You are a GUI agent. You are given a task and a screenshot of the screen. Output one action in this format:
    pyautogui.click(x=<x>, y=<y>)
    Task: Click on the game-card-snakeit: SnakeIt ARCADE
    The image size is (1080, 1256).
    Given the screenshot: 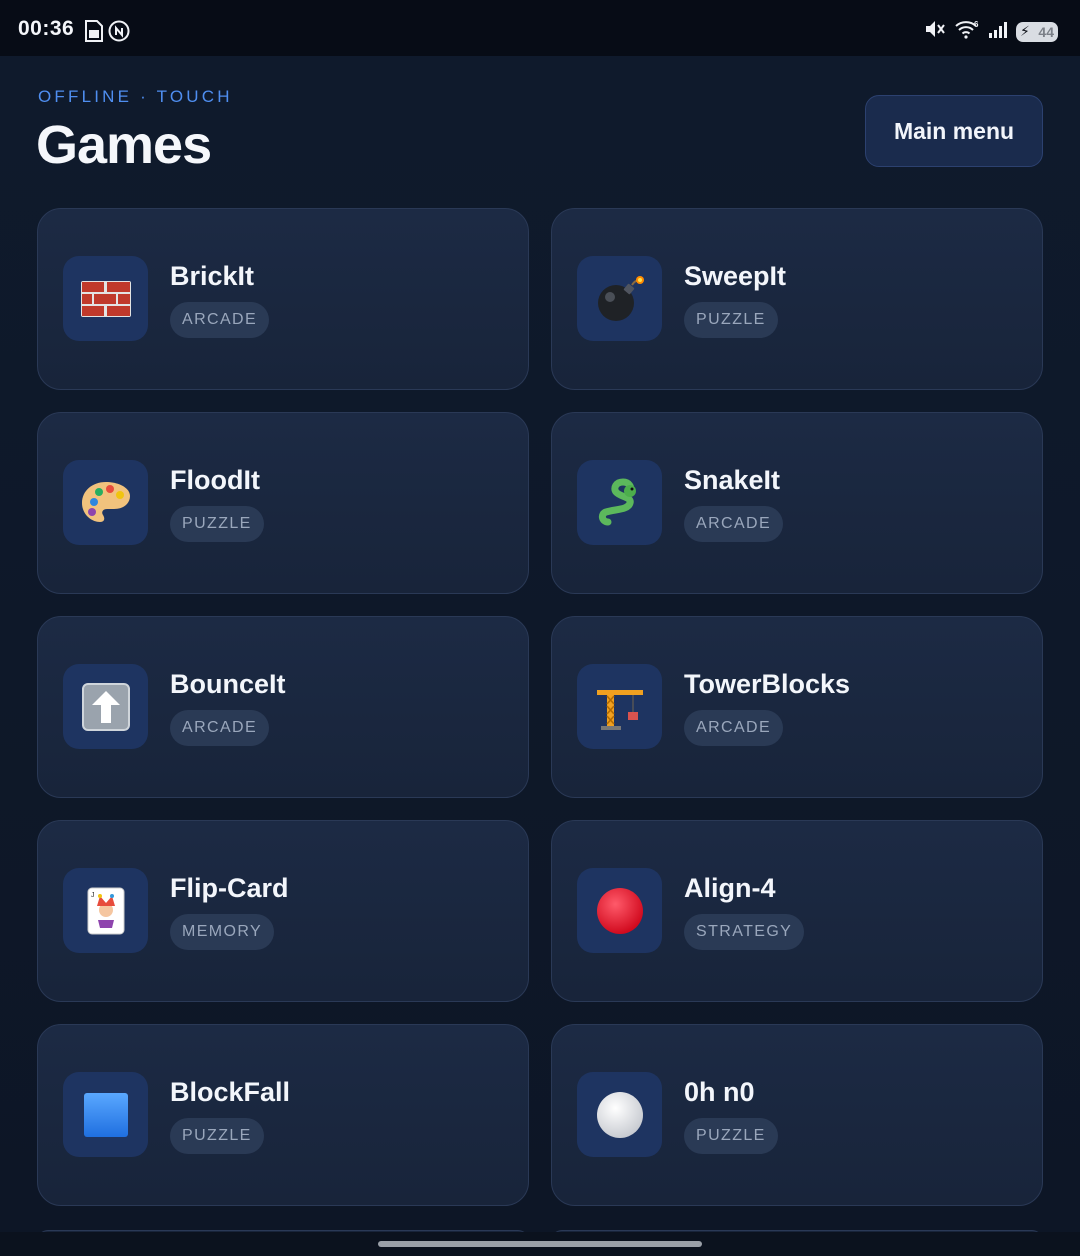 What is the action you would take?
    pyautogui.click(x=797, y=503)
    